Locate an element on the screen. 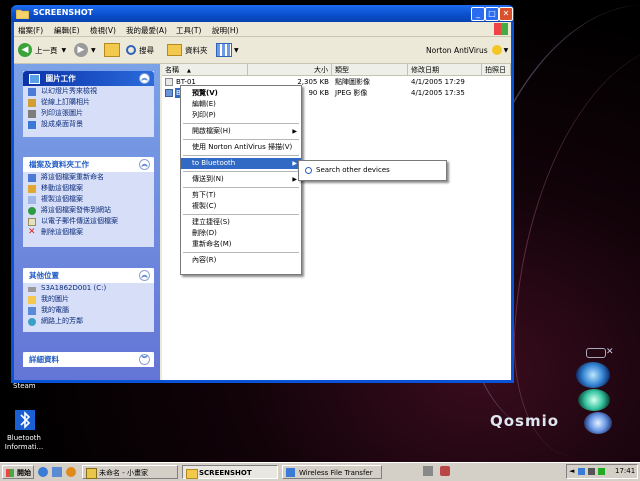  brand-logo: Qosmio is located at coordinates (525, 421).